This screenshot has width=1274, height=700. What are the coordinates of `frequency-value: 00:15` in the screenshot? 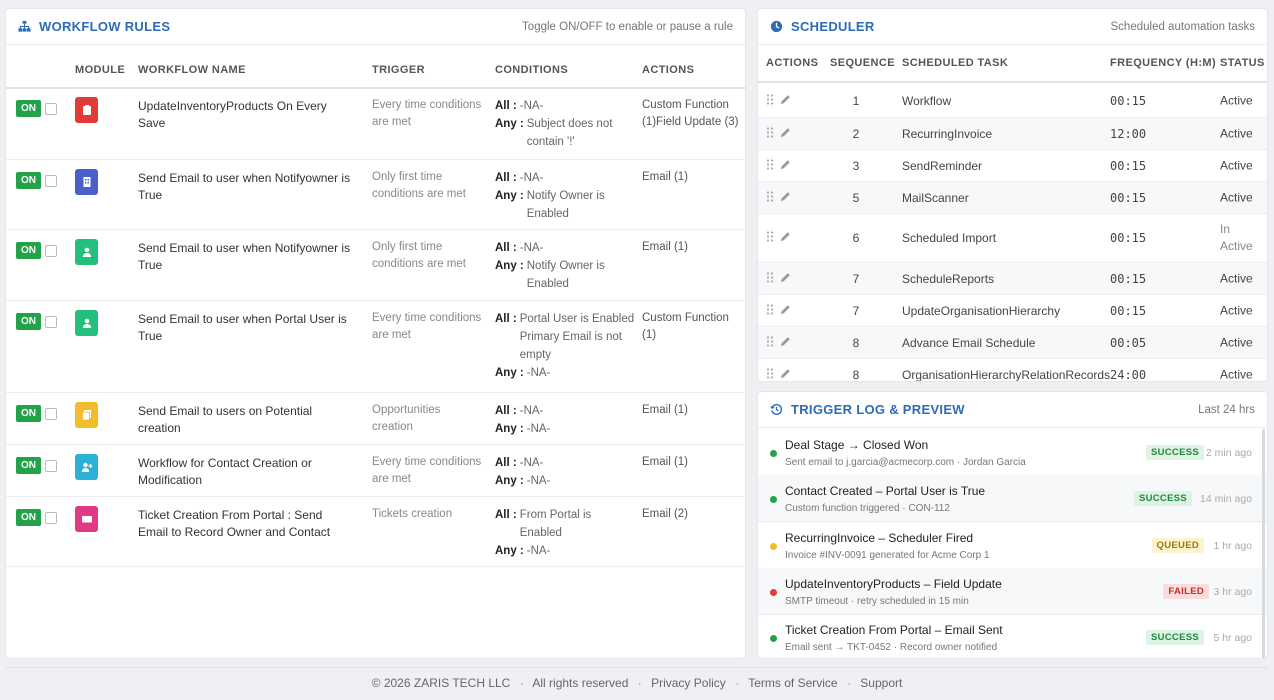 It's located at (1128, 197).